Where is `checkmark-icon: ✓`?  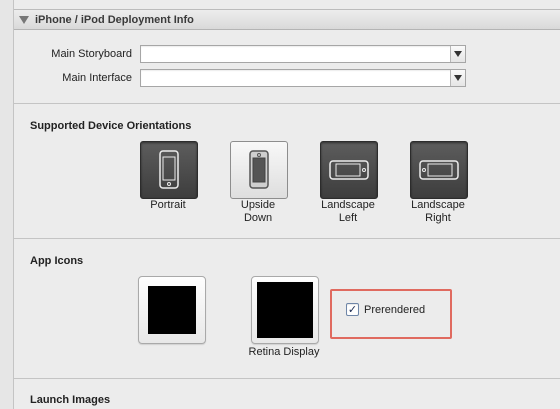 checkmark-icon: ✓ is located at coordinates (352, 309).